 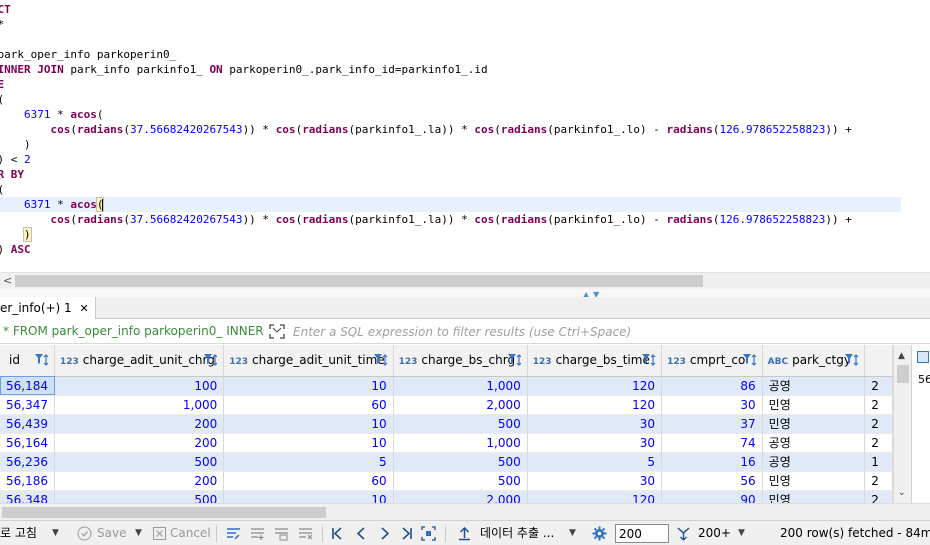 What do you see at coordinates (361, 533) in the screenshot?
I see `previous-page-icon` at bounding box center [361, 533].